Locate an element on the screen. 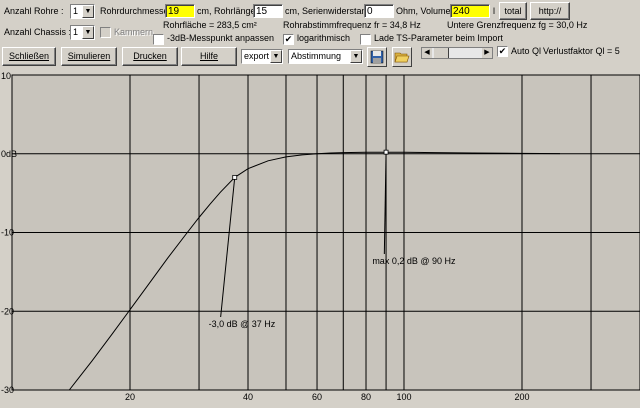 This screenshot has height=408, width=640. rohrabstimm-text: Rohrabstimmfrequenz fr = 34,8 Hz is located at coordinates (352, 25).